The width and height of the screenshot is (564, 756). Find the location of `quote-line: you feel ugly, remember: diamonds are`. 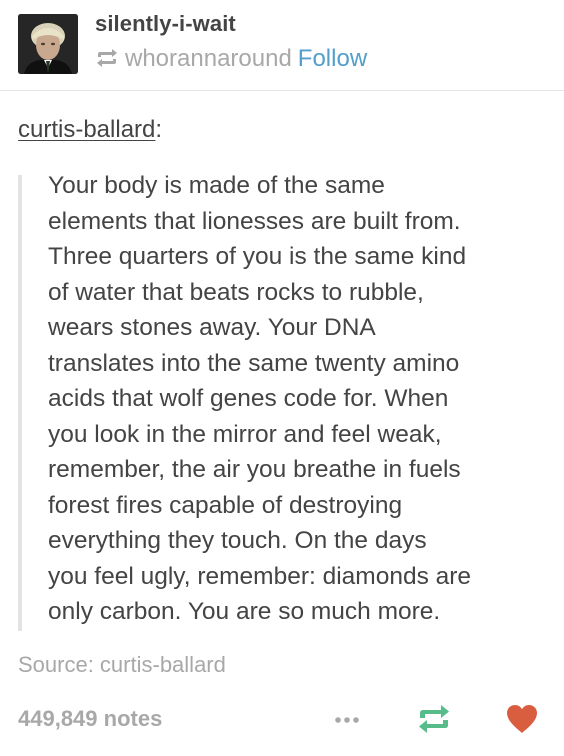

quote-line: you feel ugly, remember: diamonds are is located at coordinates (260, 576).